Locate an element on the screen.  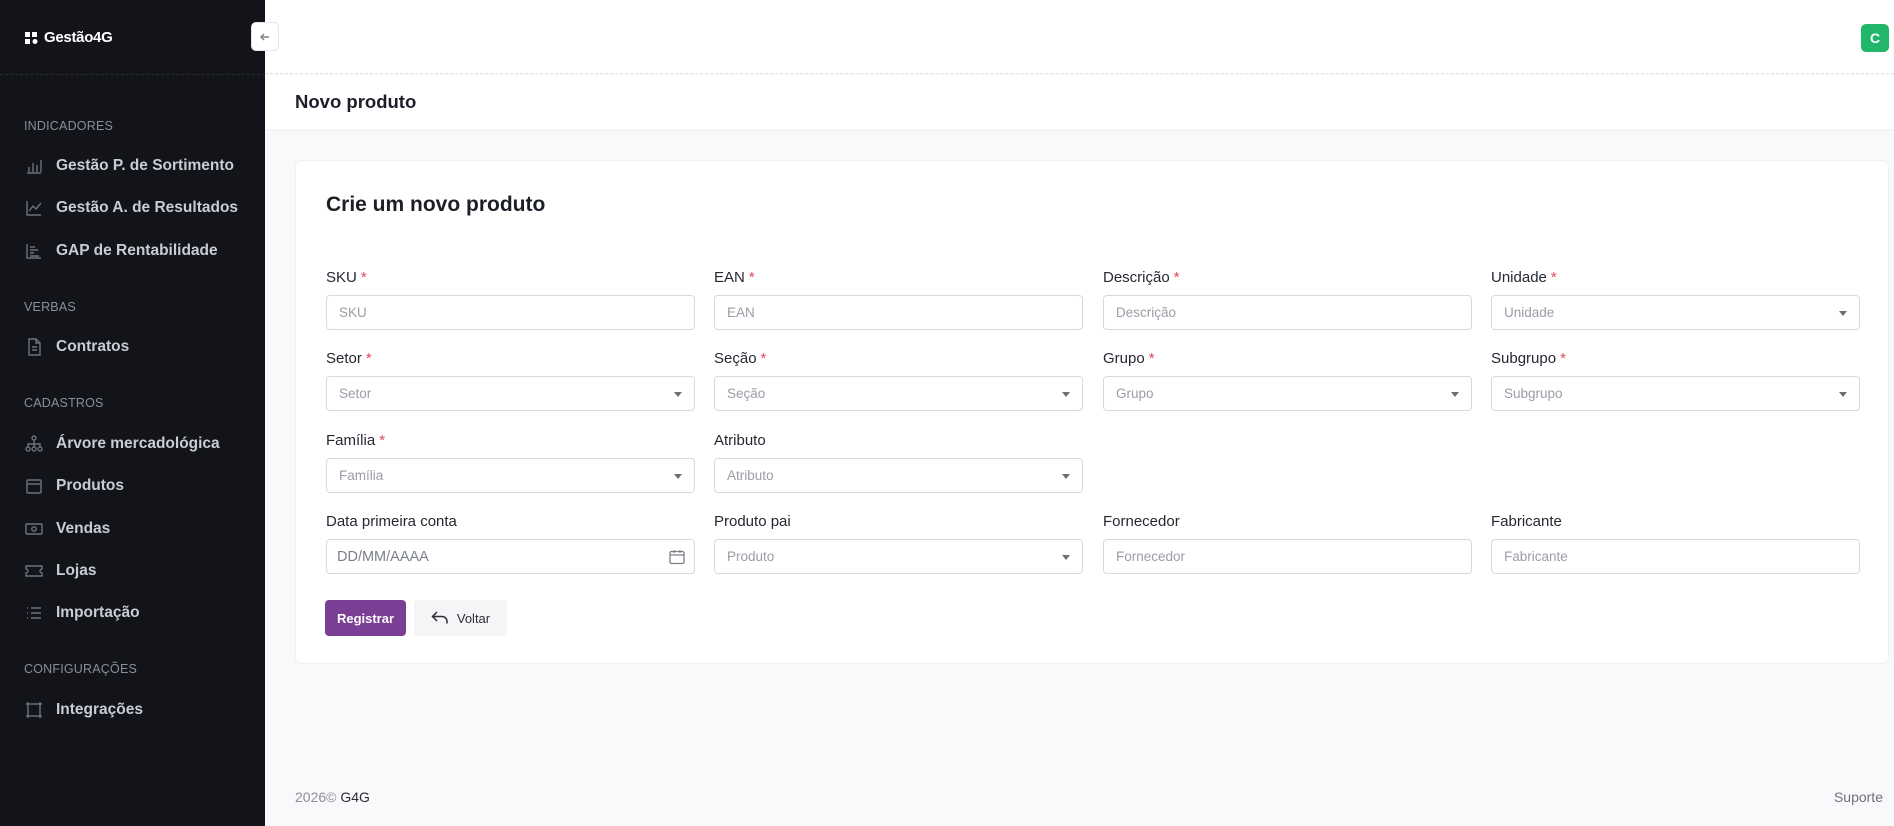
subgrupo-label: Subgrupo * is located at coordinates (1528, 358).